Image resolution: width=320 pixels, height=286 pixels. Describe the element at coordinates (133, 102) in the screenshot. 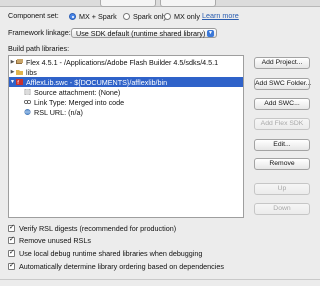

I see `tree-item-link-type: Link Type: Merged into code` at that location.